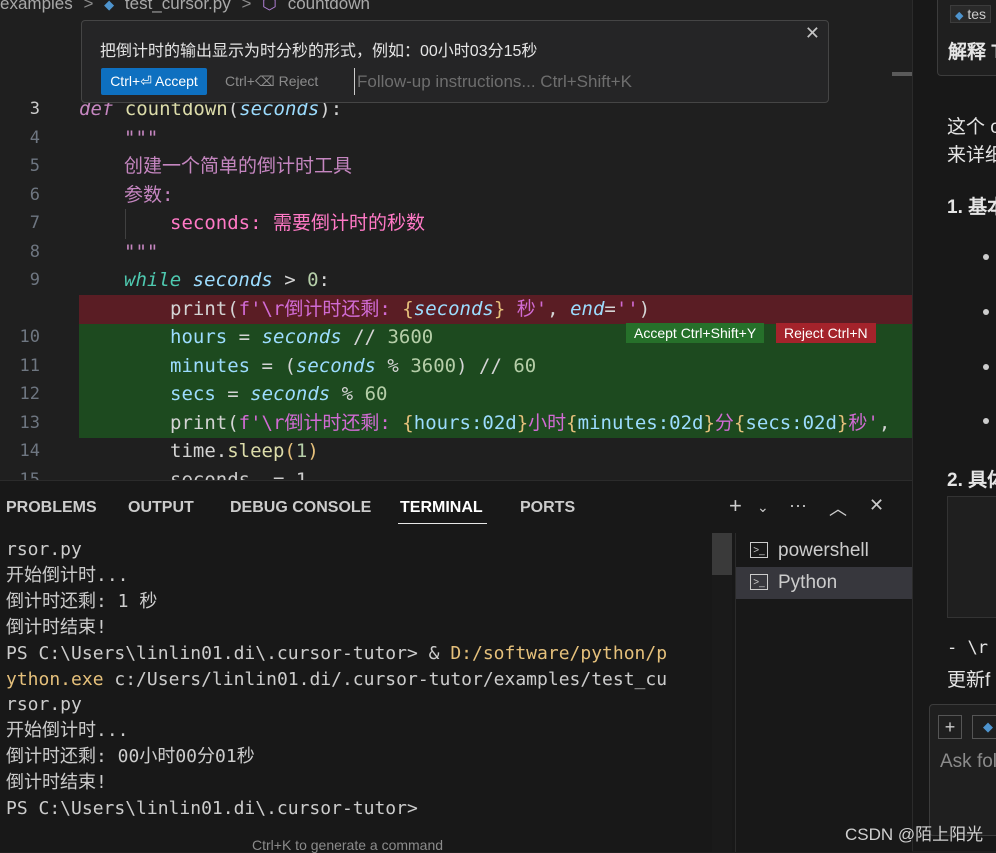 The width and height of the screenshot is (996, 853). Describe the element at coordinates (154, 81) in the screenshot. I see `accept-button: Ctrl+⏎ Accept` at that location.